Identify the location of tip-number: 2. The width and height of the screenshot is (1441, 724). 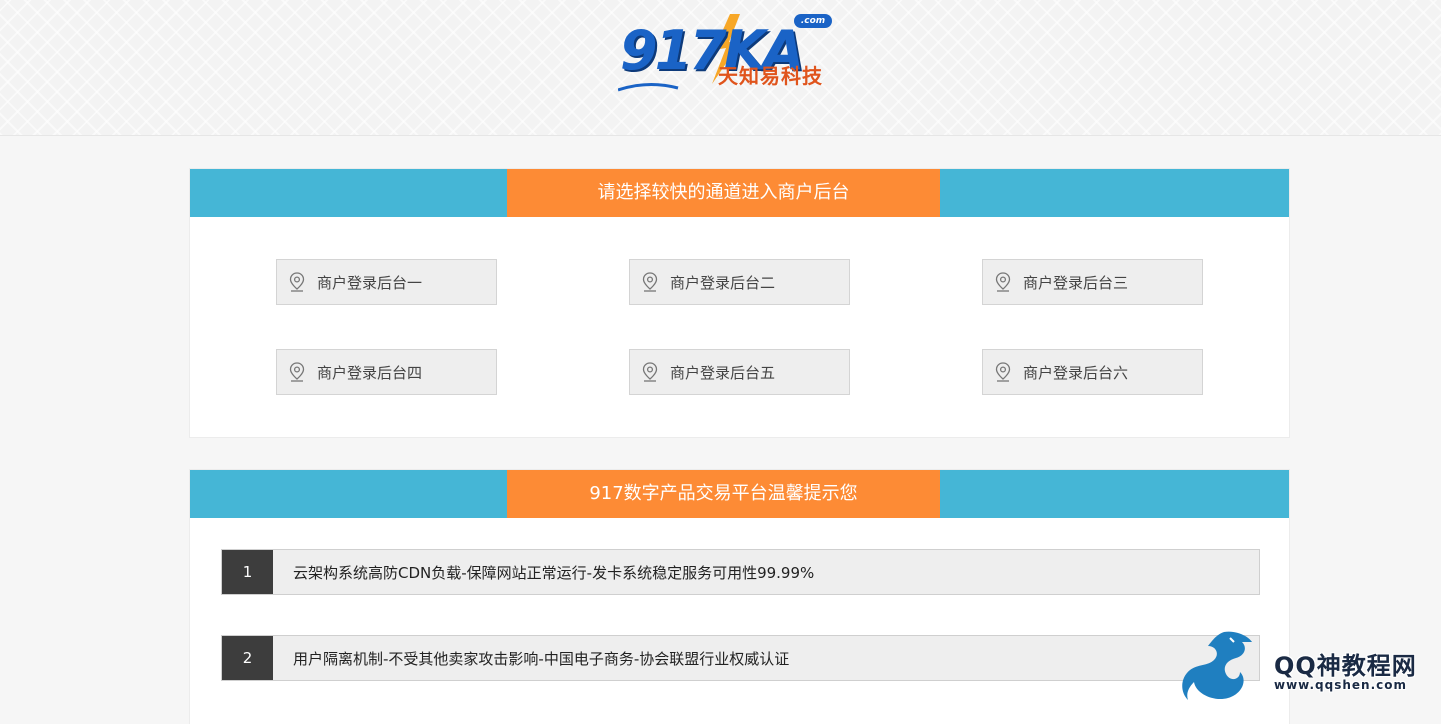
(247, 658).